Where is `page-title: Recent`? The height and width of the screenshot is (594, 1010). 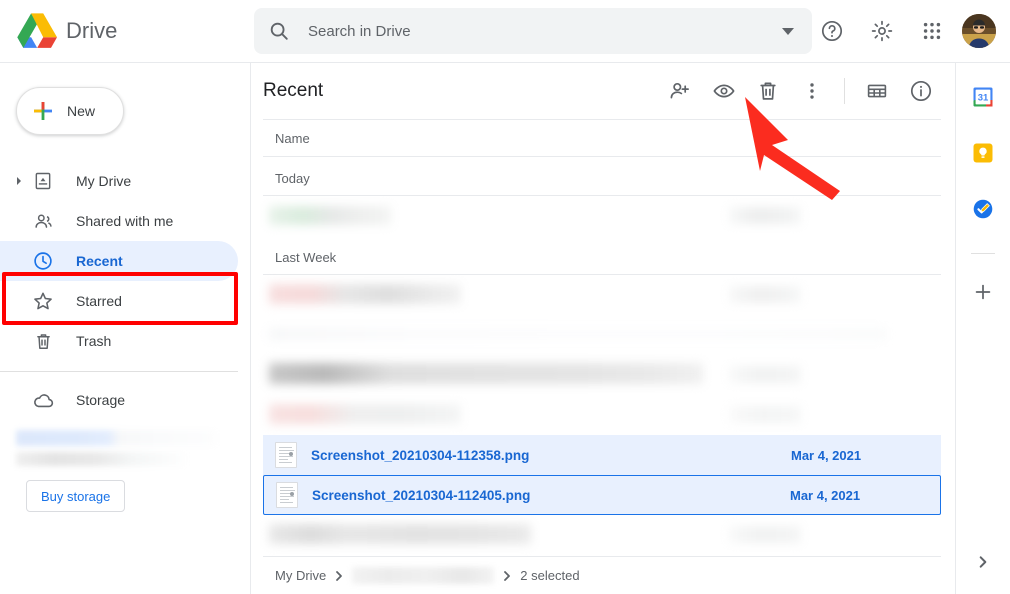 page-title: Recent is located at coordinates (293, 90).